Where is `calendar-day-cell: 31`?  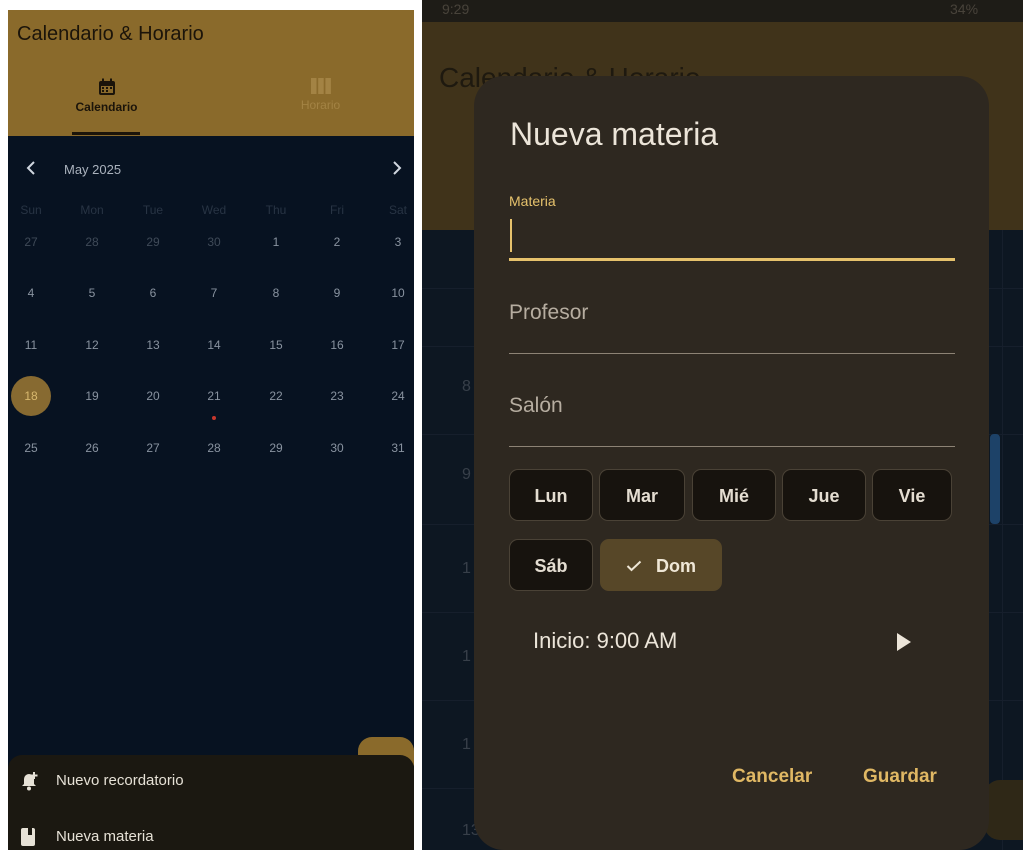 calendar-day-cell: 31 is located at coordinates (396, 448).